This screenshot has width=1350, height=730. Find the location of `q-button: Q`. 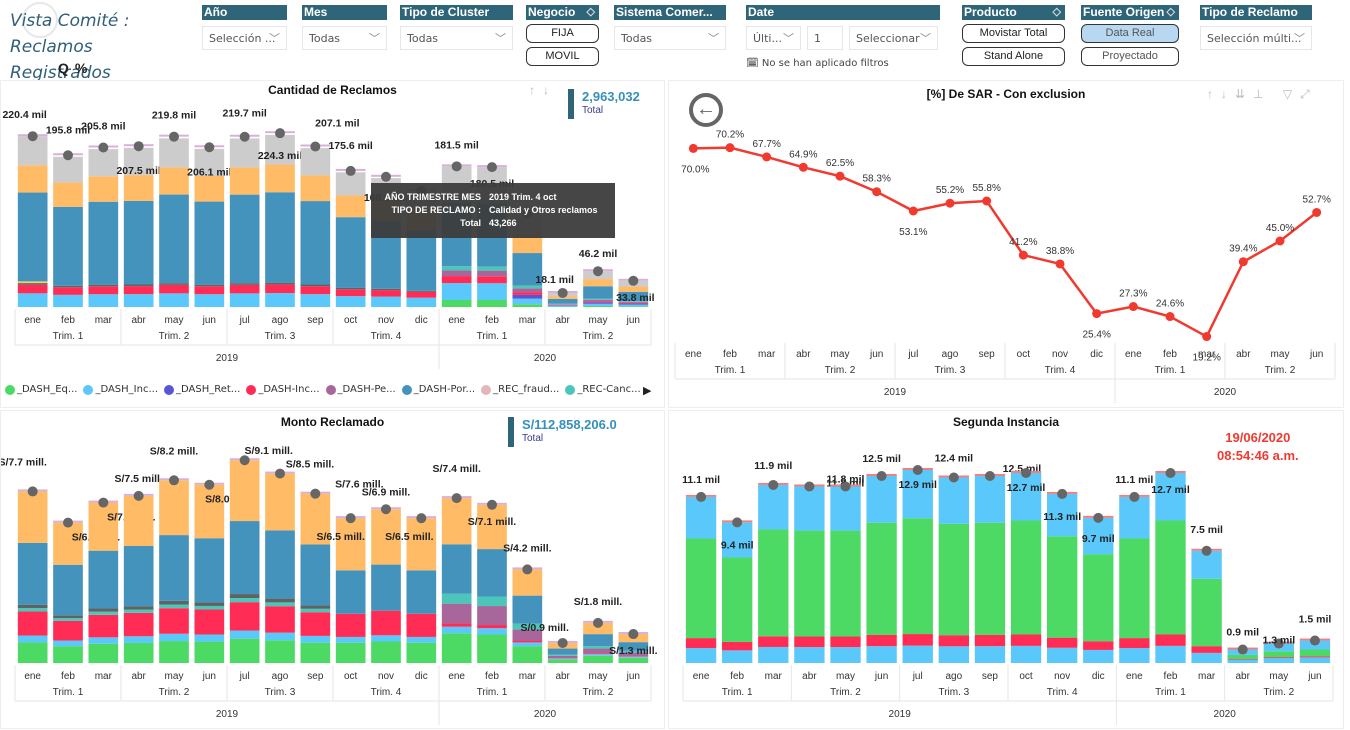

q-button: Q is located at coordinates (66, 68).